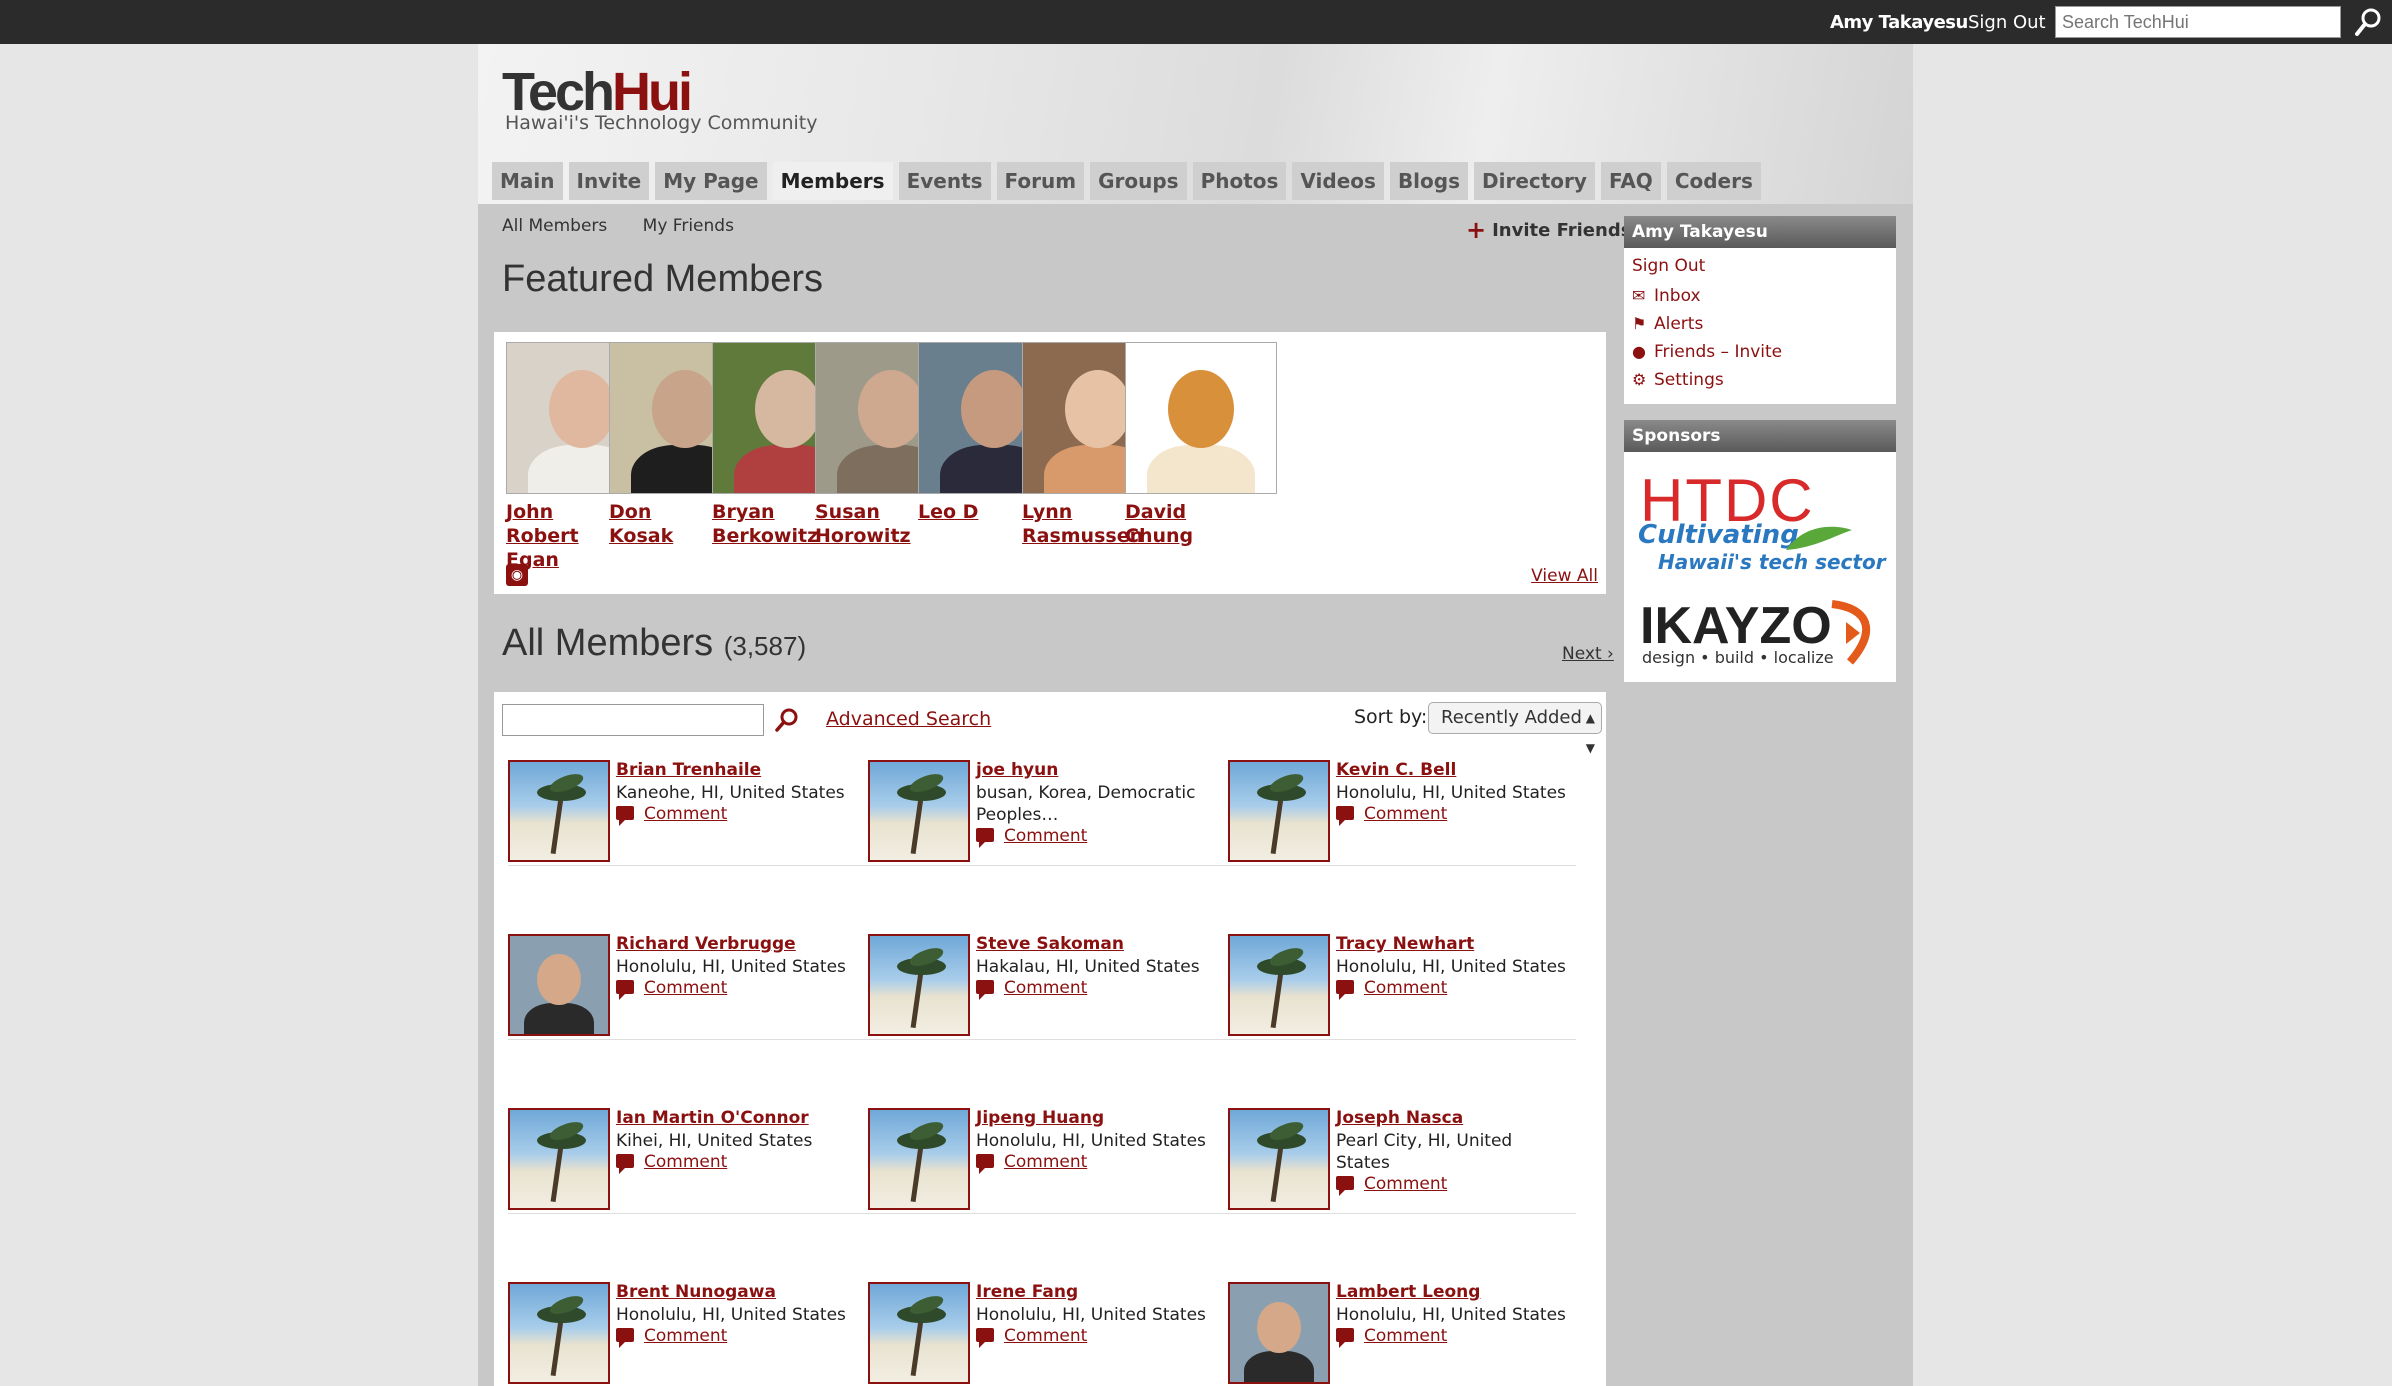 This screenshot has width=2392, height=1386. I want to click on featured-member-photo, so click(1201, 418).